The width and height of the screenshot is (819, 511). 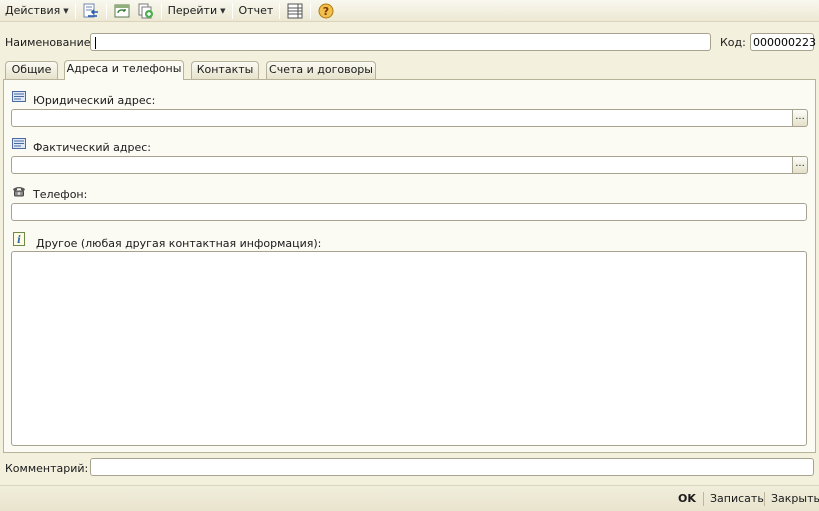 I want to click on select-from-list-button, so click(x=91, y=11).